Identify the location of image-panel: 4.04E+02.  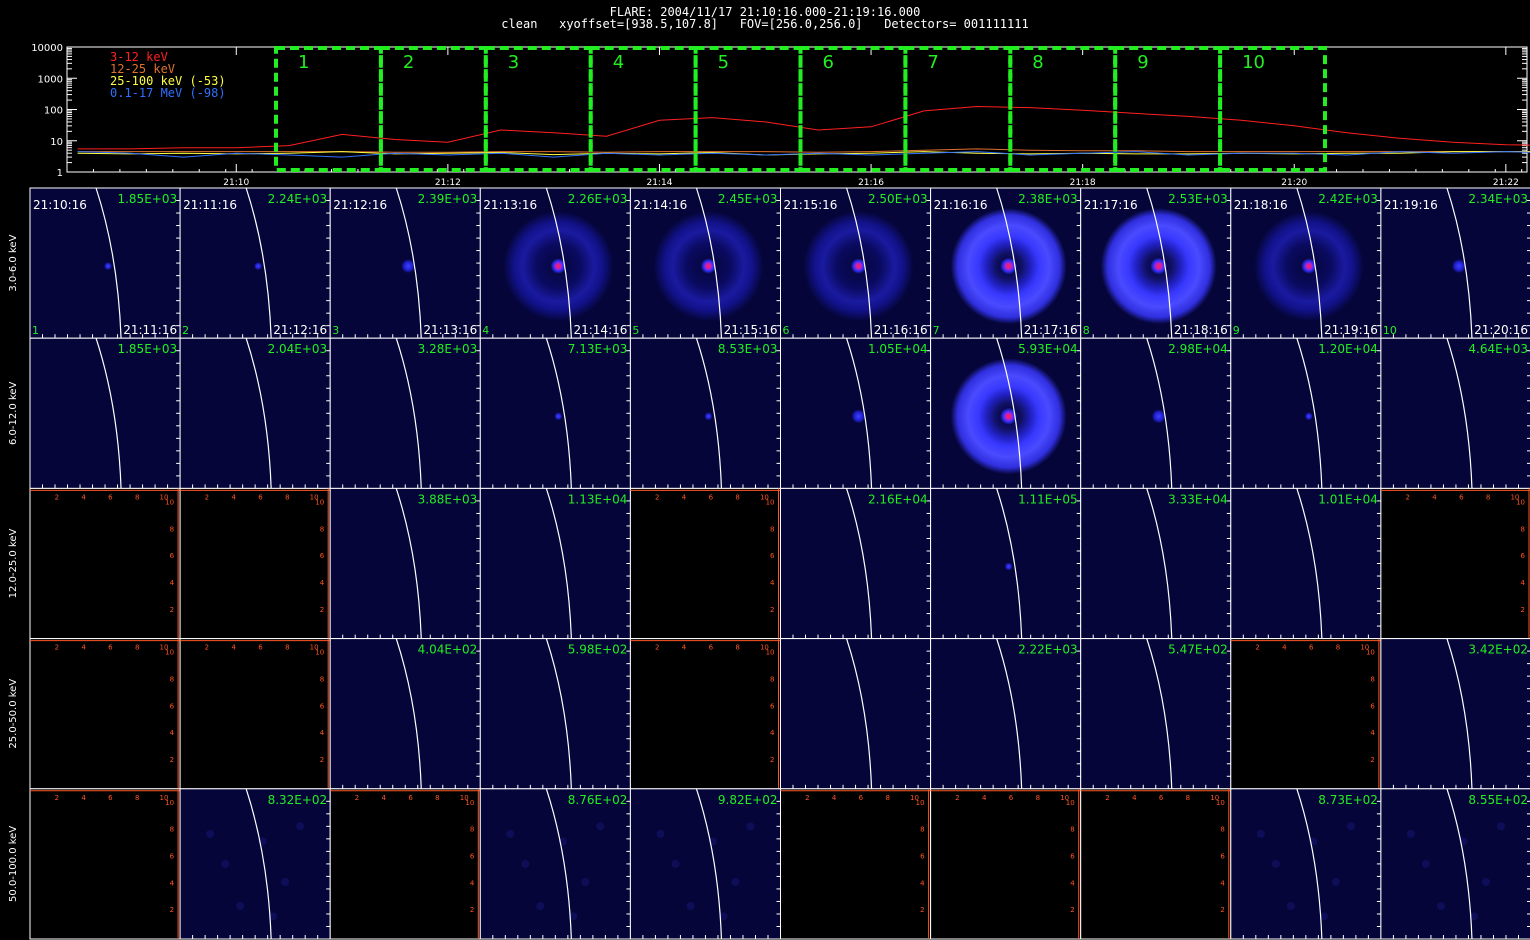
(405, 714).